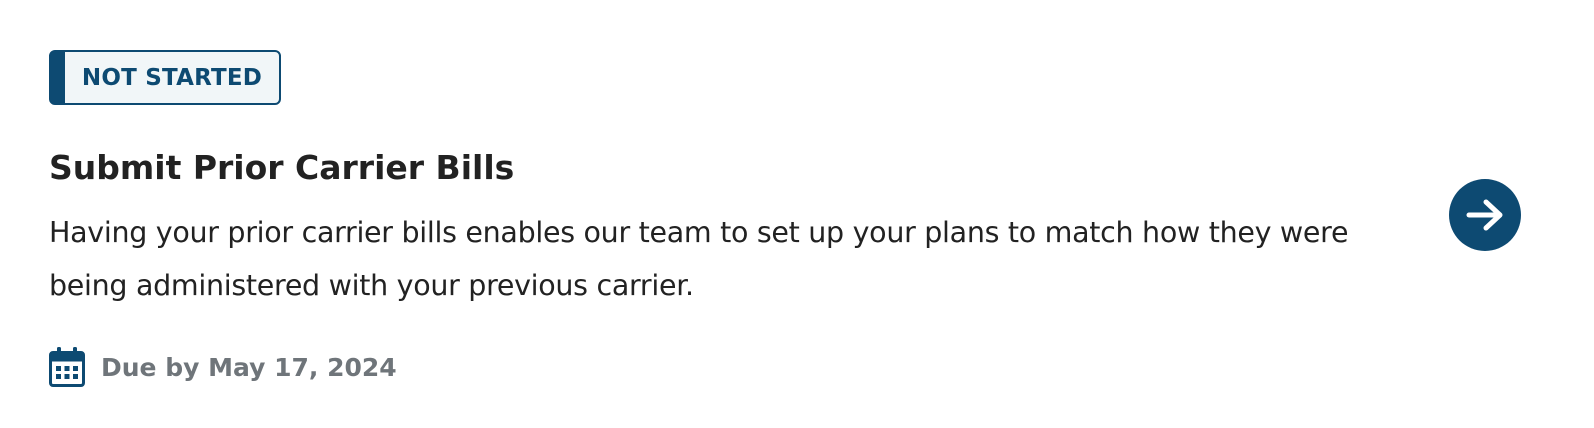 This screenshot has width=1594, height=428. Describe the element at coordinates (249, 367) in the screenshot. I see `due-date-text: Due by May 17, 2024` at that location.